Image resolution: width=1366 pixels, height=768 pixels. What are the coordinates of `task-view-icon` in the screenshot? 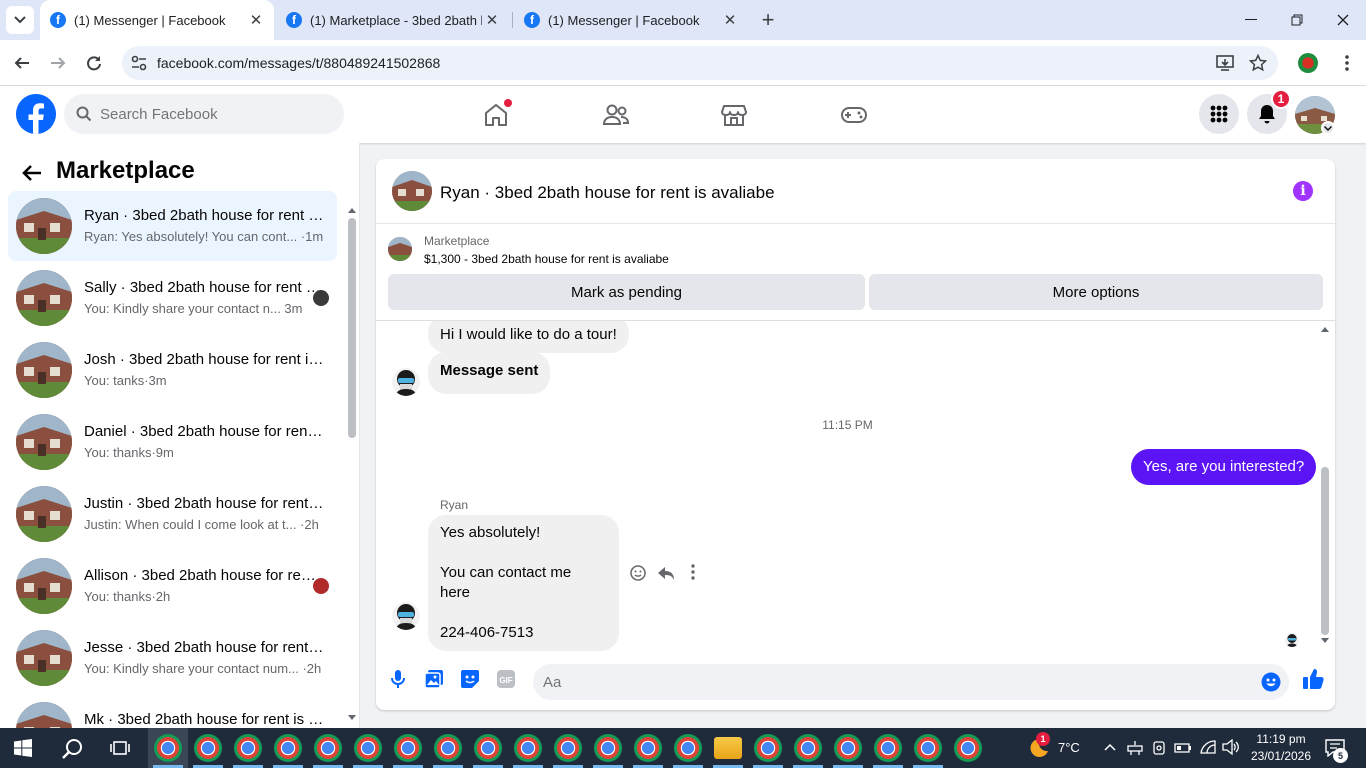 It's located at (120, 748).